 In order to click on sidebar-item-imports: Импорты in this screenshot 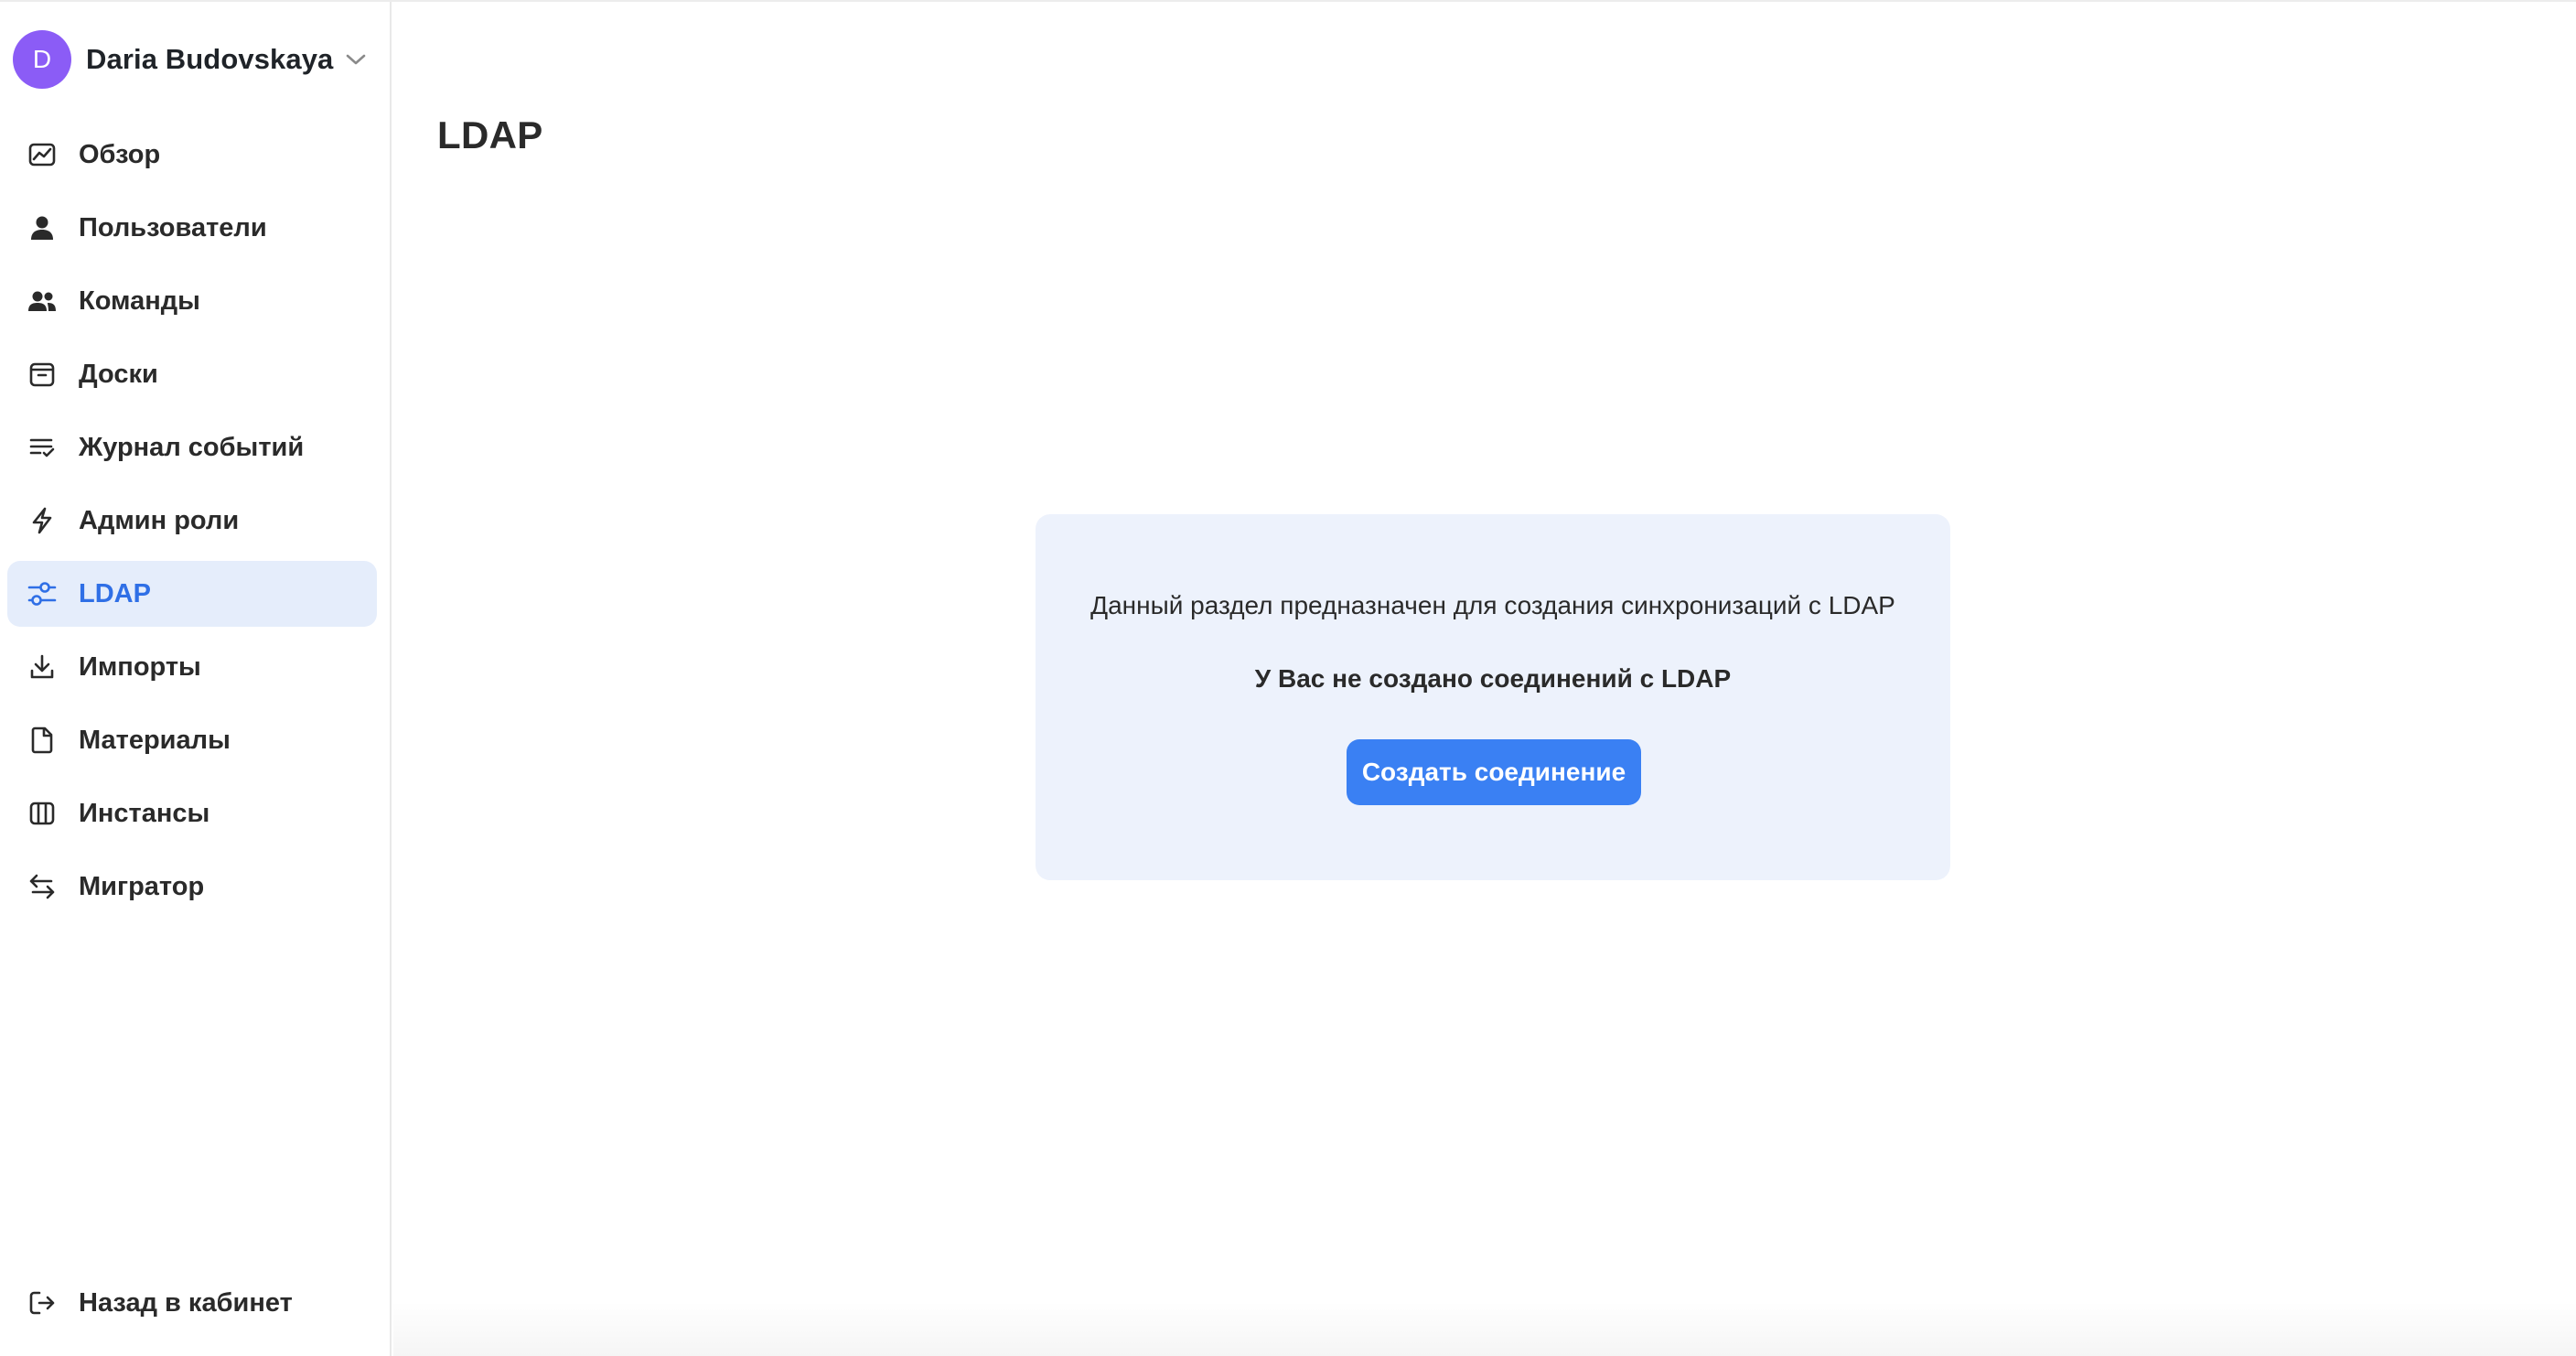, I will do `click(192, 667)`.